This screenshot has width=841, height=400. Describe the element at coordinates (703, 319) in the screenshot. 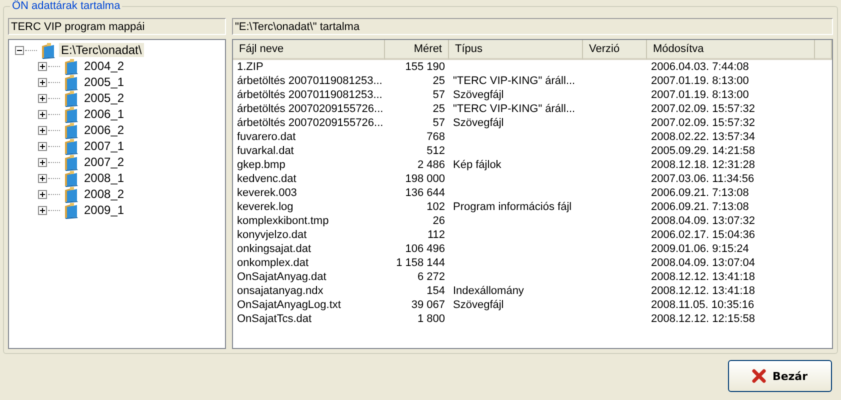

I see `table-cell-text: 2008.12.12. 12:15:58` at that location.